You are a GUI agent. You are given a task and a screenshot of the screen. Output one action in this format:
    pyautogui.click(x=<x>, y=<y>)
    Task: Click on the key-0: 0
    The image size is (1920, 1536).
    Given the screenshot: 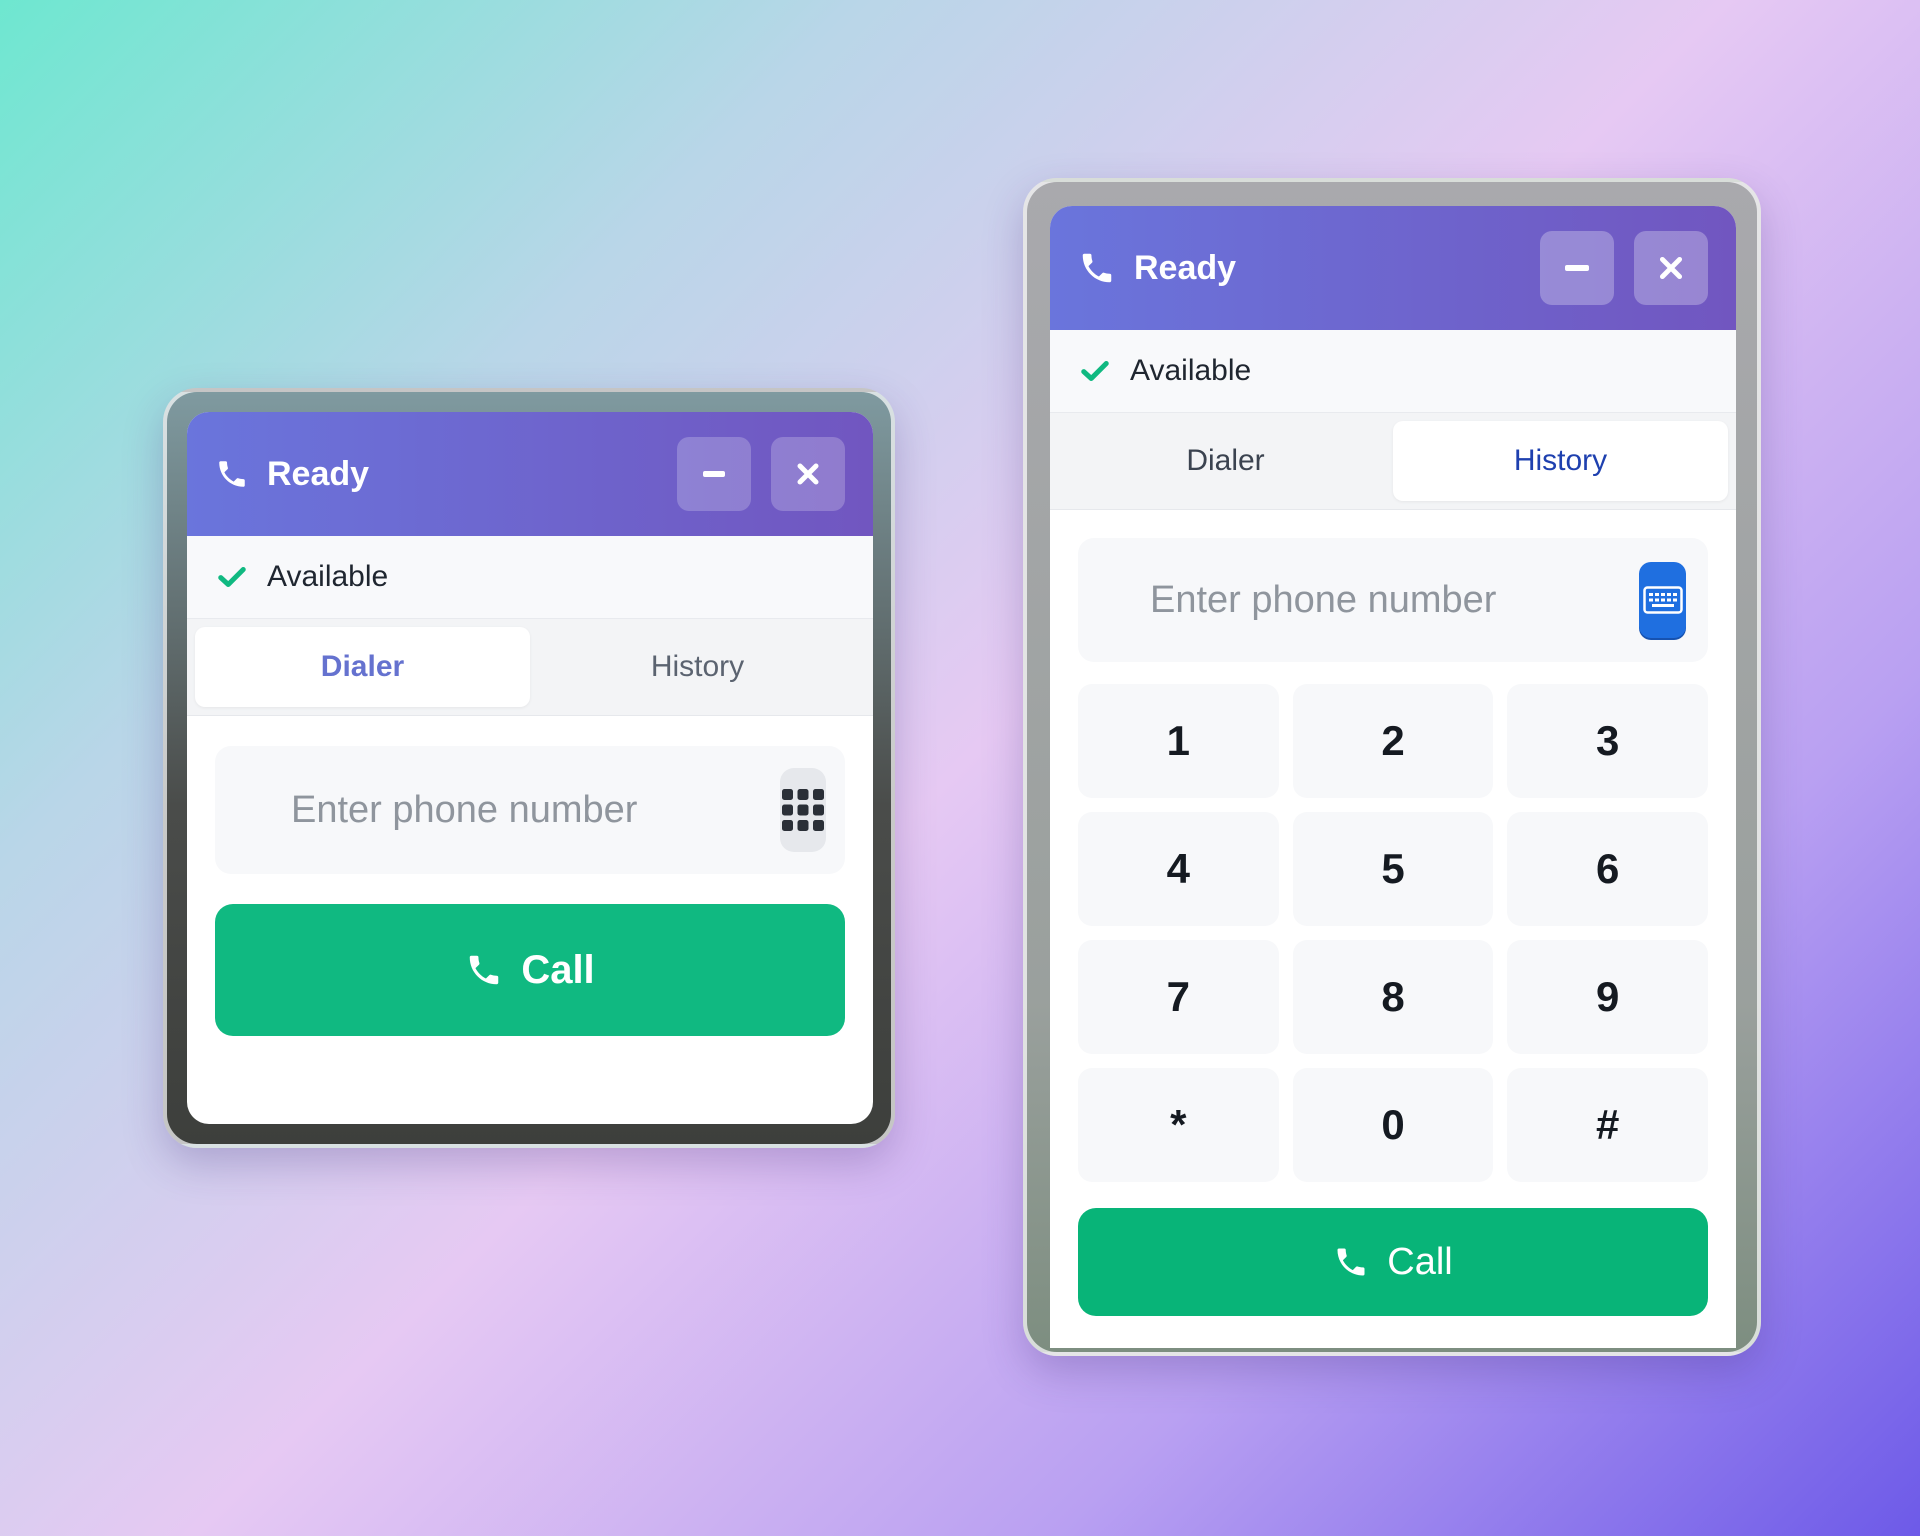 What is the action you would take?
    pyautogui.click(x=1393, y=1125)
    